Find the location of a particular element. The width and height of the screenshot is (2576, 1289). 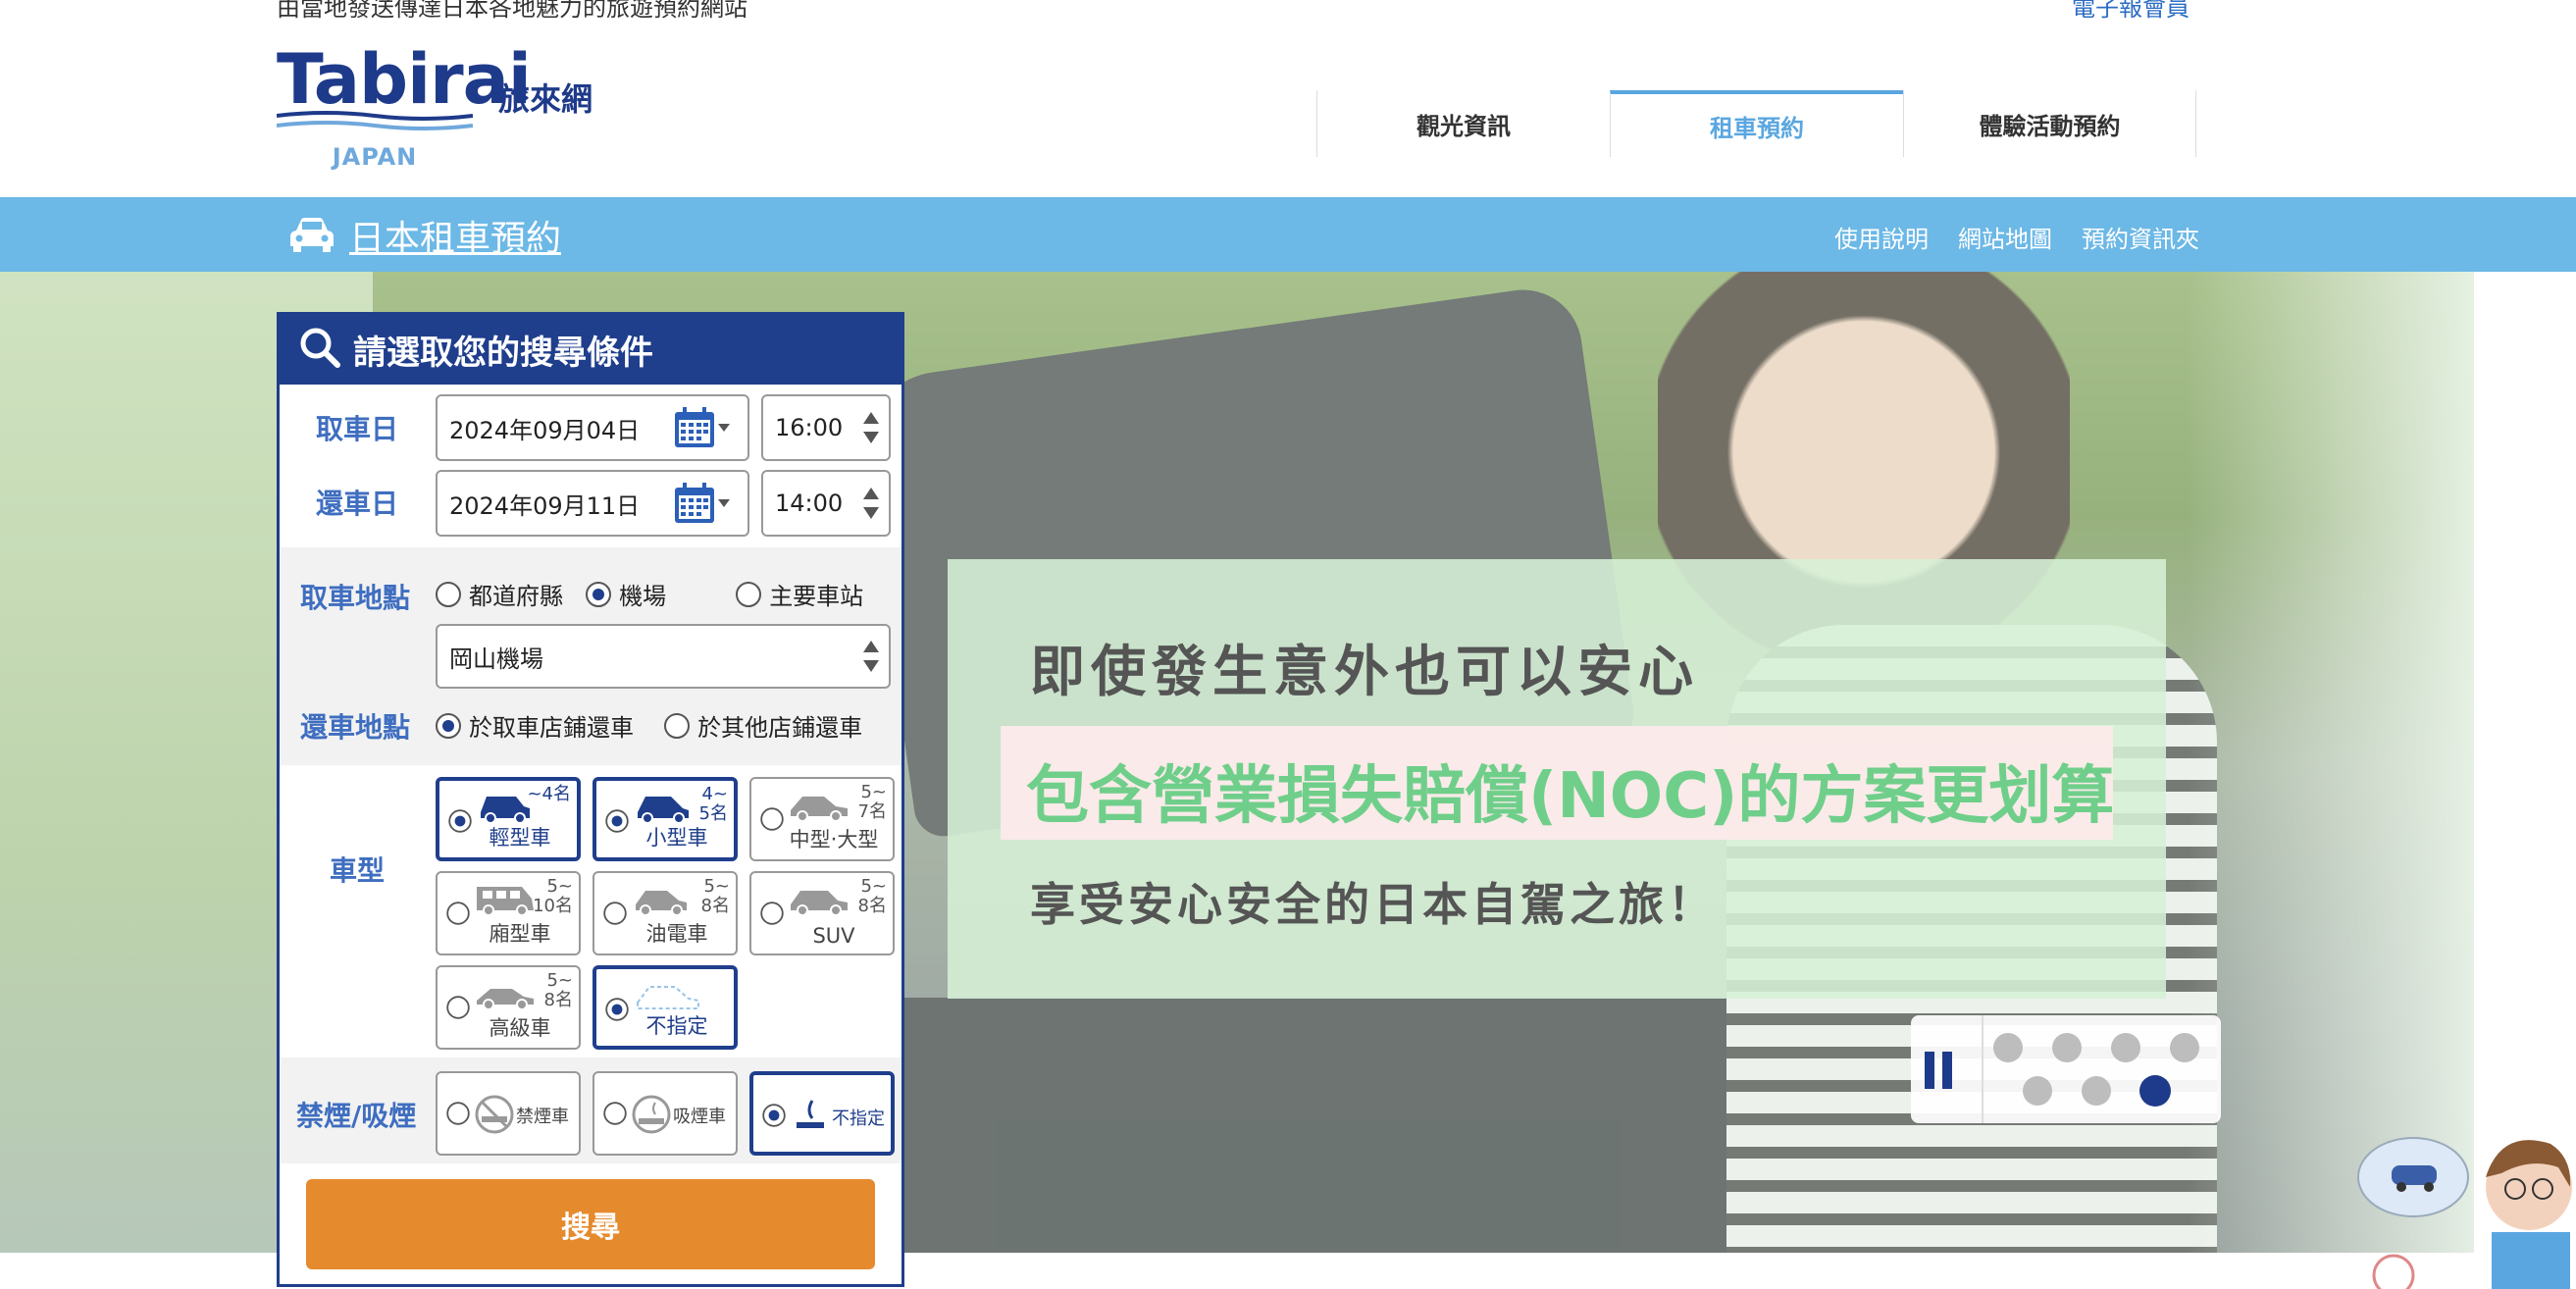

car-type-any: 不指定 is located at coordinates (665, 1007).